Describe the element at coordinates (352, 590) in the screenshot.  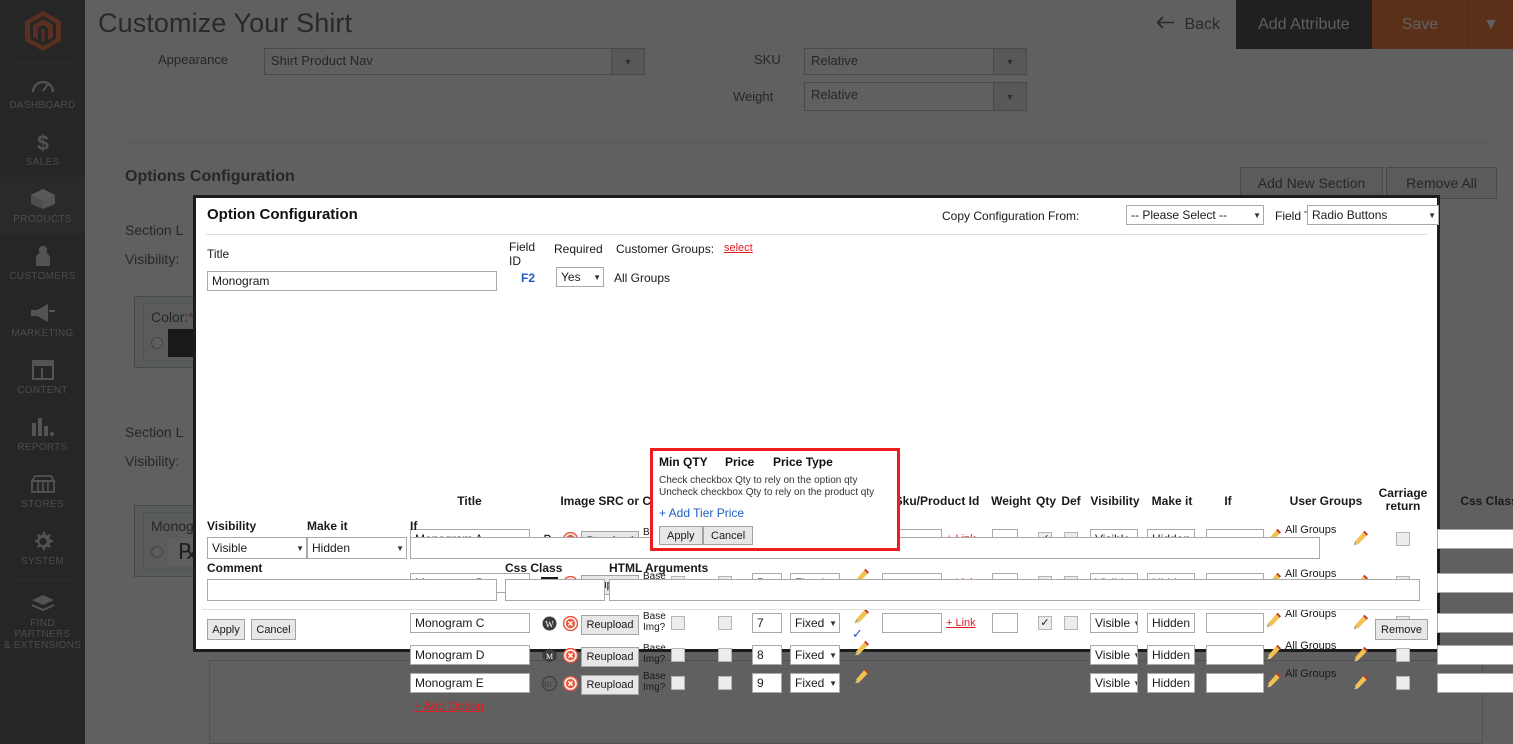
I see `footer-comment-input` at that location.